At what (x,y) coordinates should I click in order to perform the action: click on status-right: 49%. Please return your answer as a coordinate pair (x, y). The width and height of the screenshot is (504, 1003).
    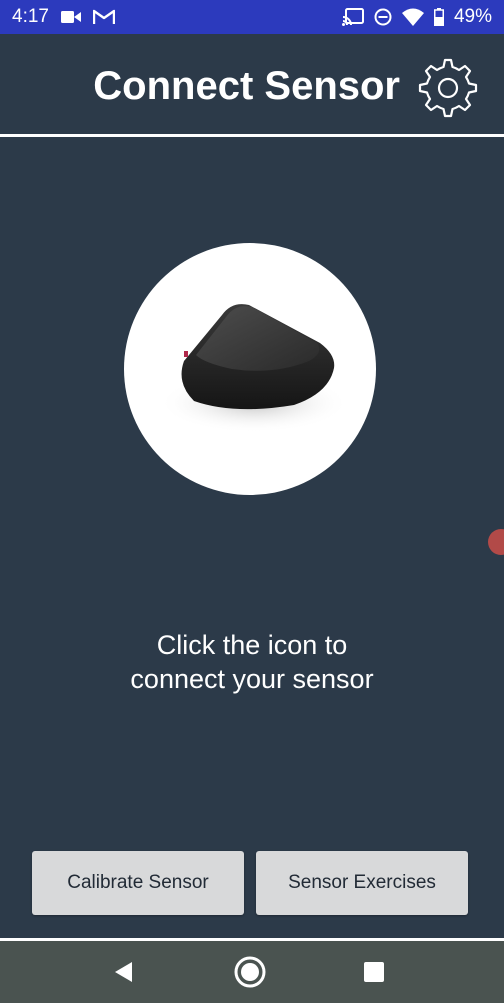
    Looking at the image, I should click on (416, 17).